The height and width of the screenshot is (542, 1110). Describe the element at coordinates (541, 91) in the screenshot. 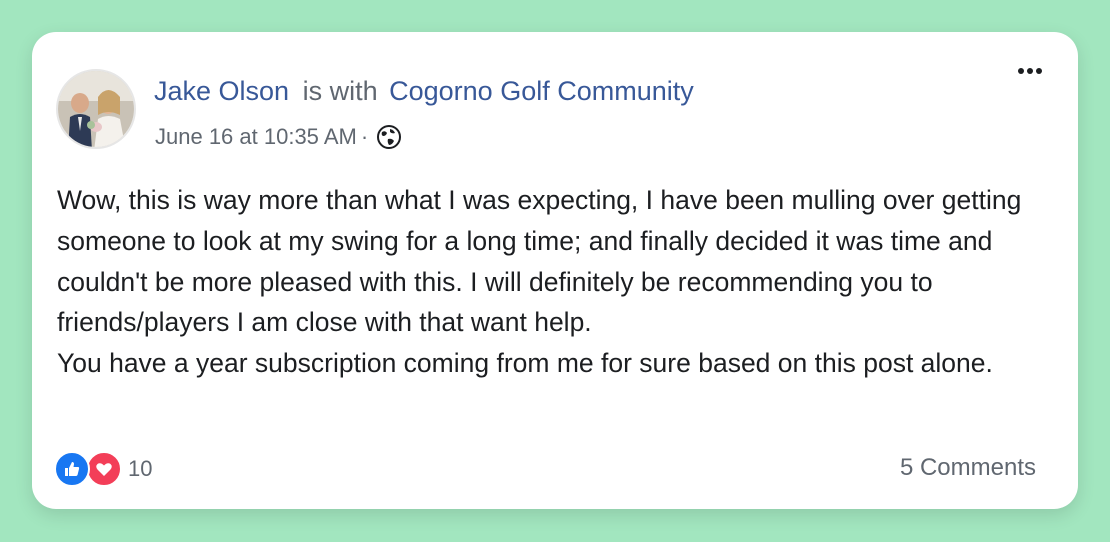

I see `group-name-link: Cogorno Golf Community` at that location.